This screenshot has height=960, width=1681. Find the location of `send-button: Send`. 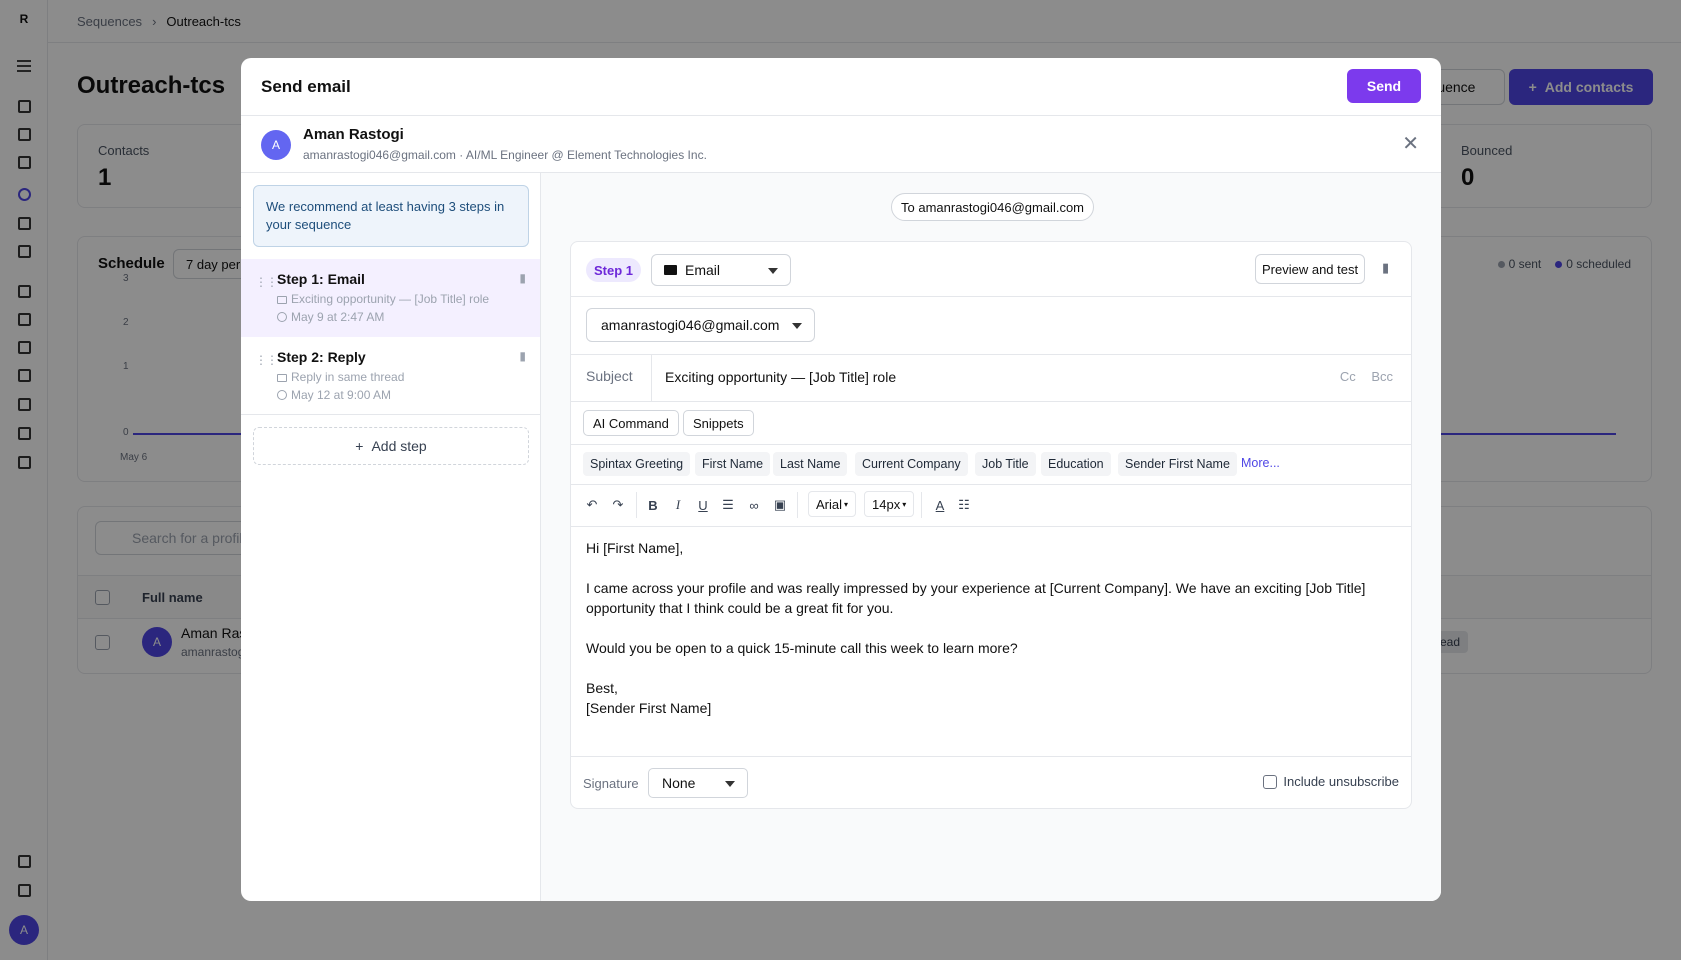

send-button: Send is located at coordinates (1384, 86).